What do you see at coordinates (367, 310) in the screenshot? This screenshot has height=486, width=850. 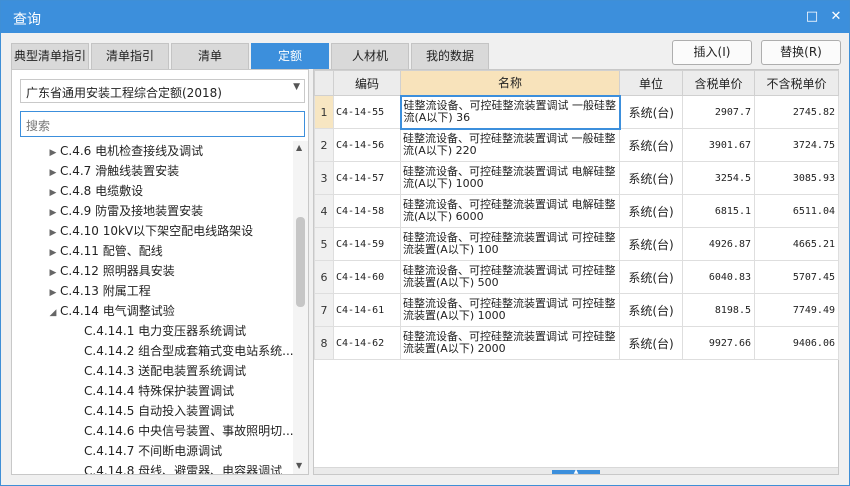 I see `cell-code: C4-14-61` at bounding box center [367, 310].